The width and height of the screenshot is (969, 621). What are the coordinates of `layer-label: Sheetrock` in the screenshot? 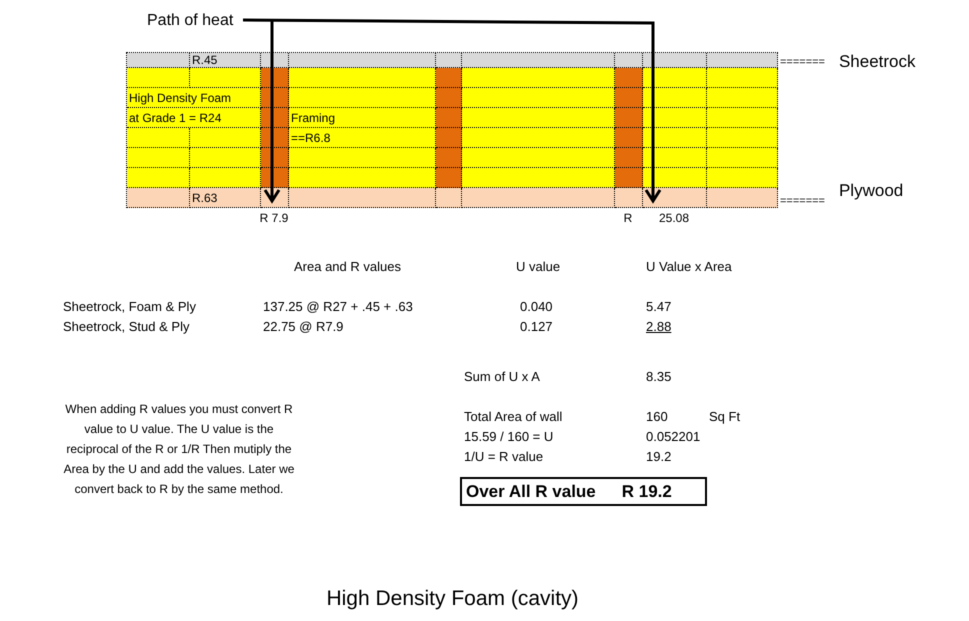 It's located at (877, 62).